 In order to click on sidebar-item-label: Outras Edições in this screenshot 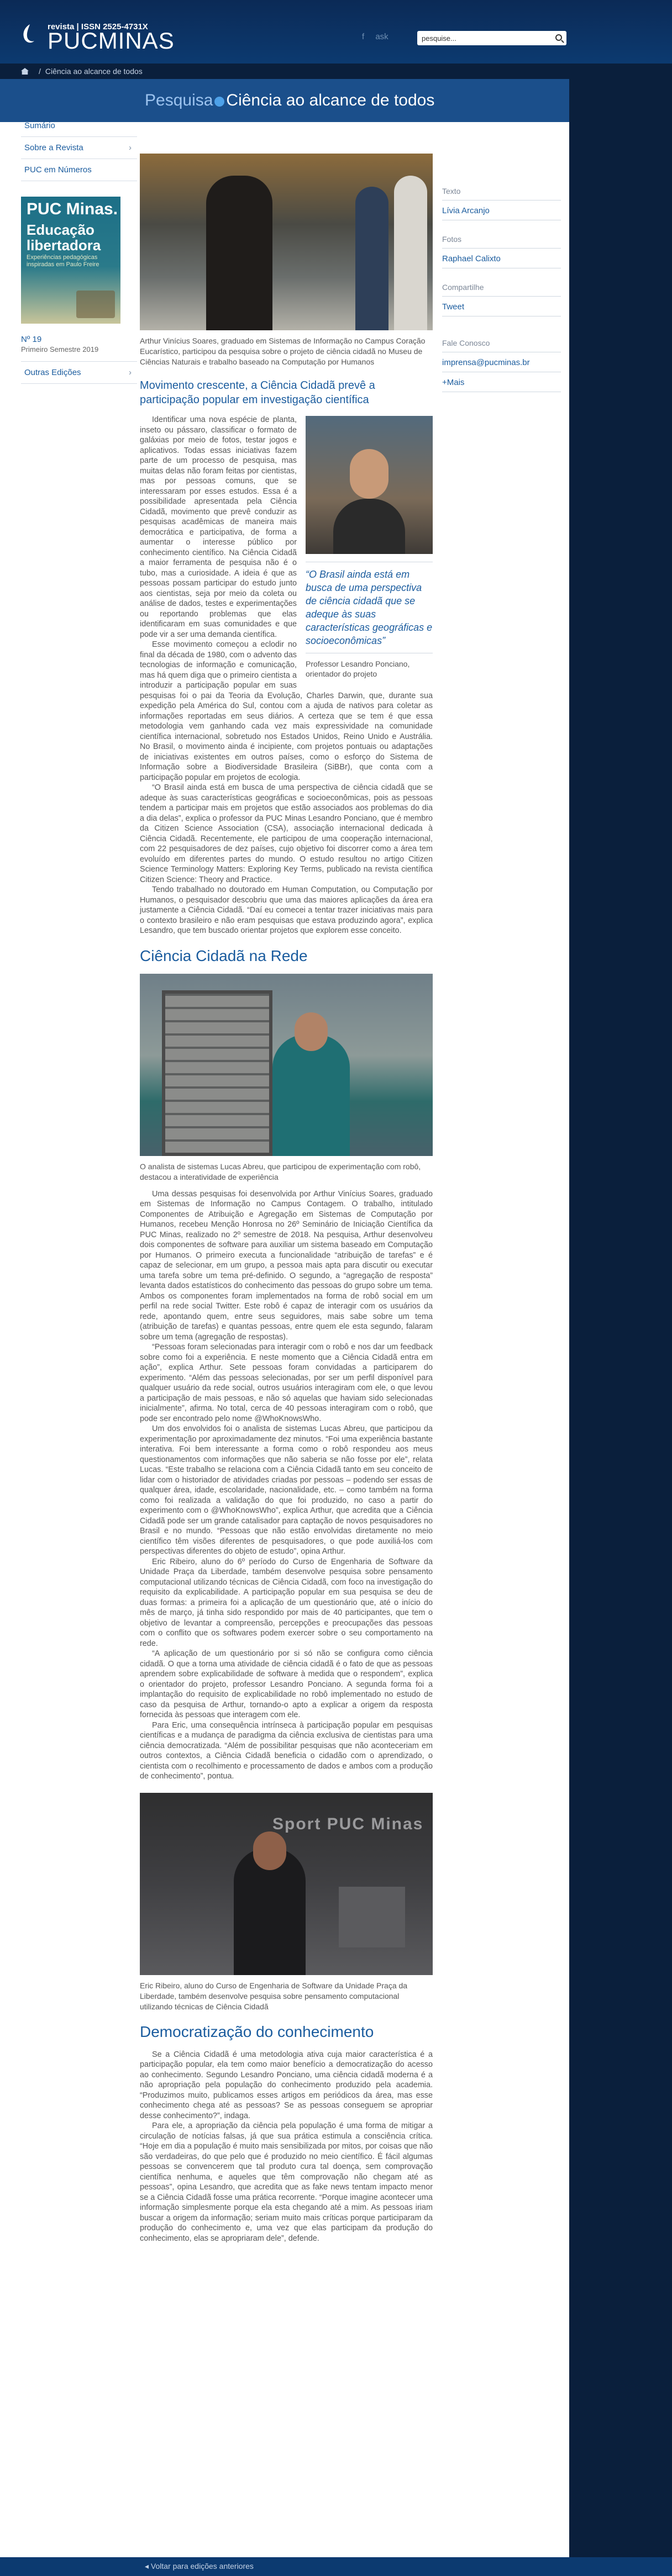, I will do `click(53, 372)`.